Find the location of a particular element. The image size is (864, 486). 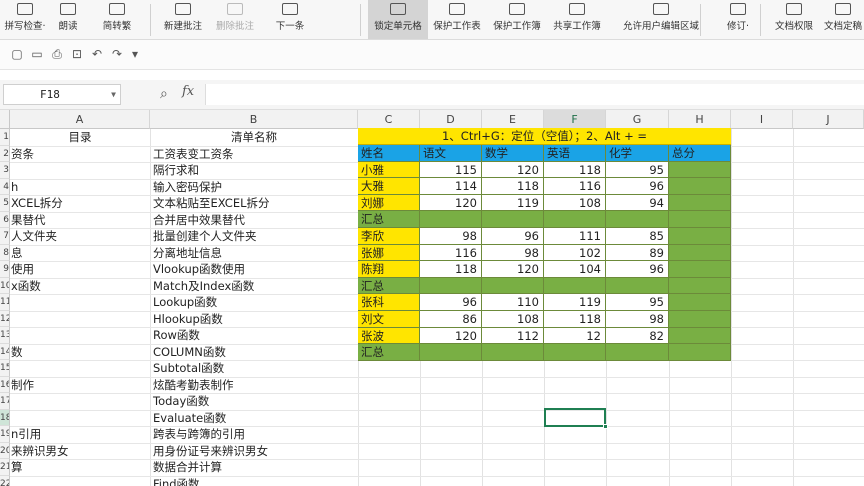

row-header-4: 4 is located at coordinates (5, 186).